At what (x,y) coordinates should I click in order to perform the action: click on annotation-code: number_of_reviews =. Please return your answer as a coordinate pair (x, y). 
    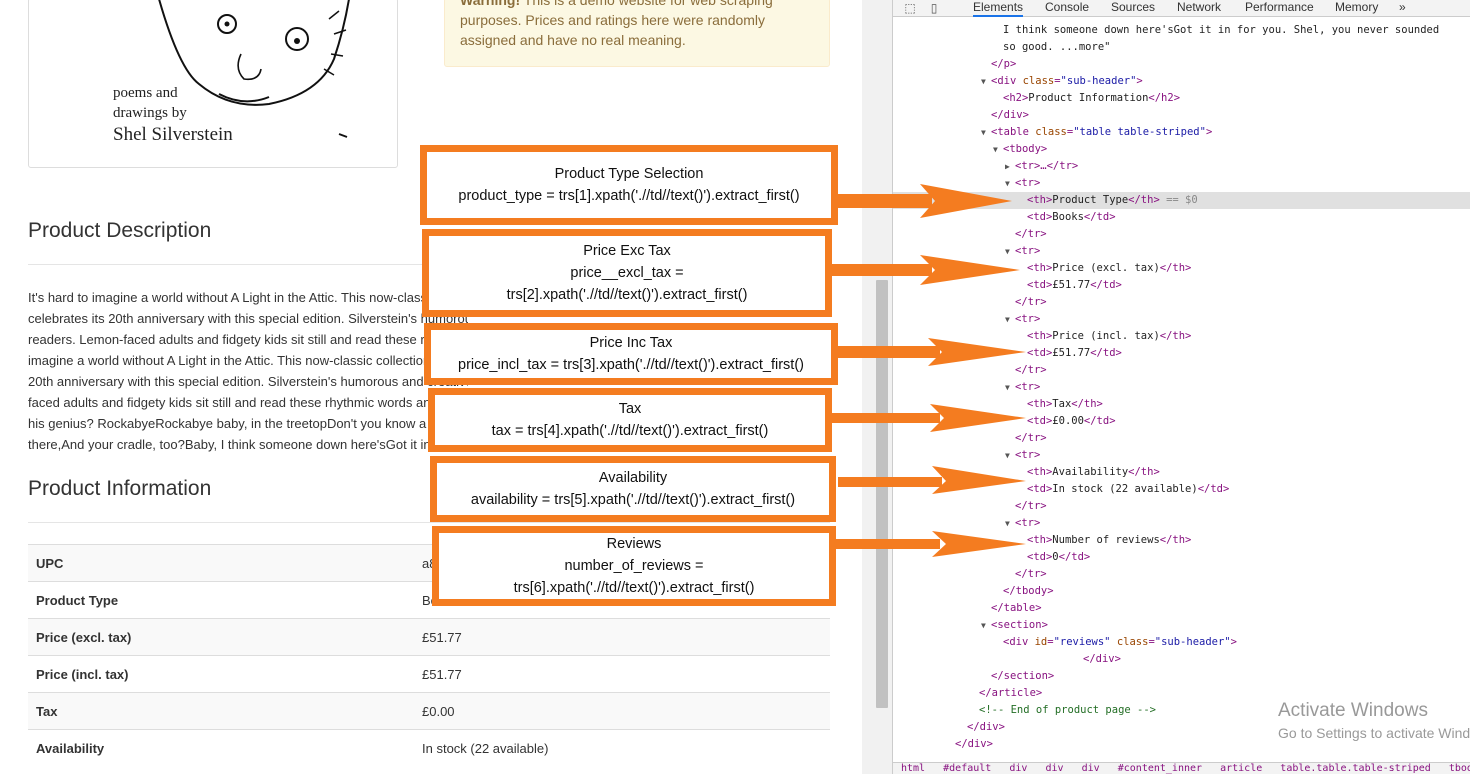
    Looking at the image, I should click on (634, 566).